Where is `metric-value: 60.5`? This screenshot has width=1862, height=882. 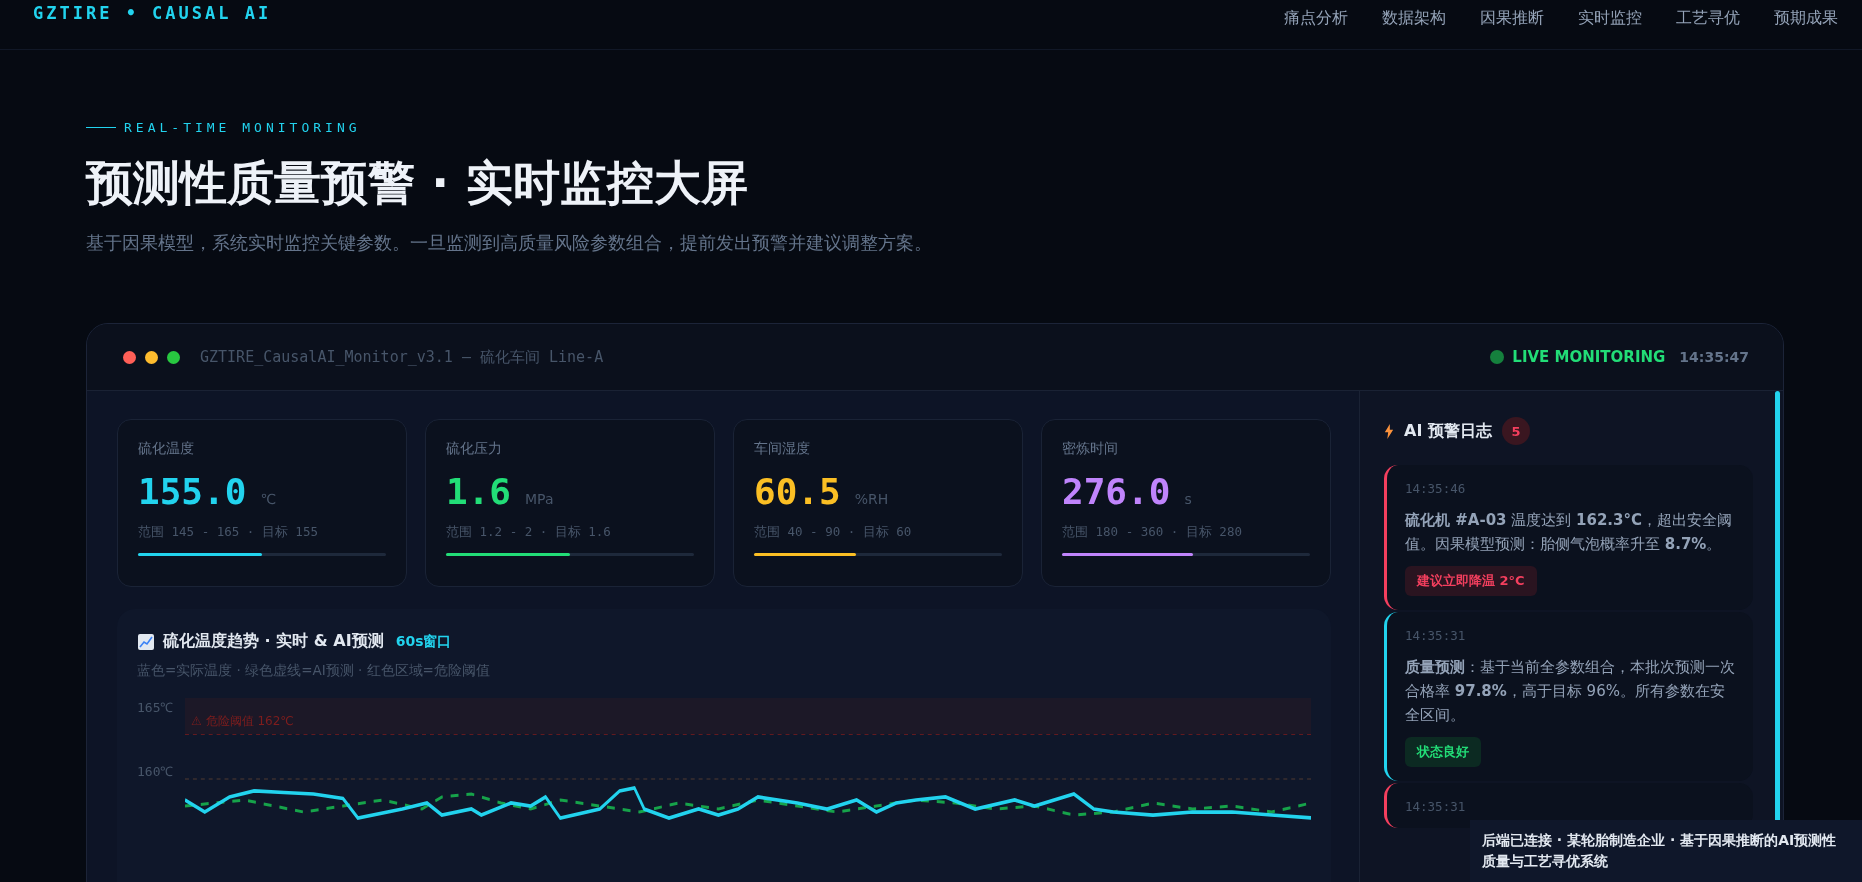
metric-value: 60.5 is located at coordinates (797, 492).